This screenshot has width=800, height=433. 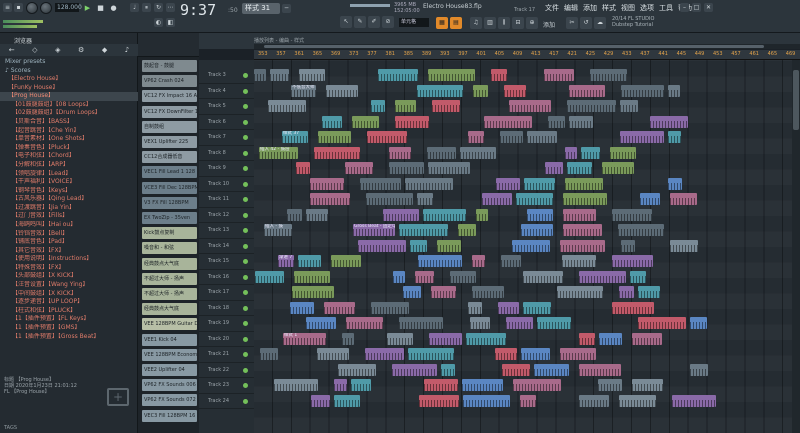 What do you see at coordinates (81, 50) in the screenshot?
I see `browser-settings-icon: ⚙` at bounding box center [81, 50].